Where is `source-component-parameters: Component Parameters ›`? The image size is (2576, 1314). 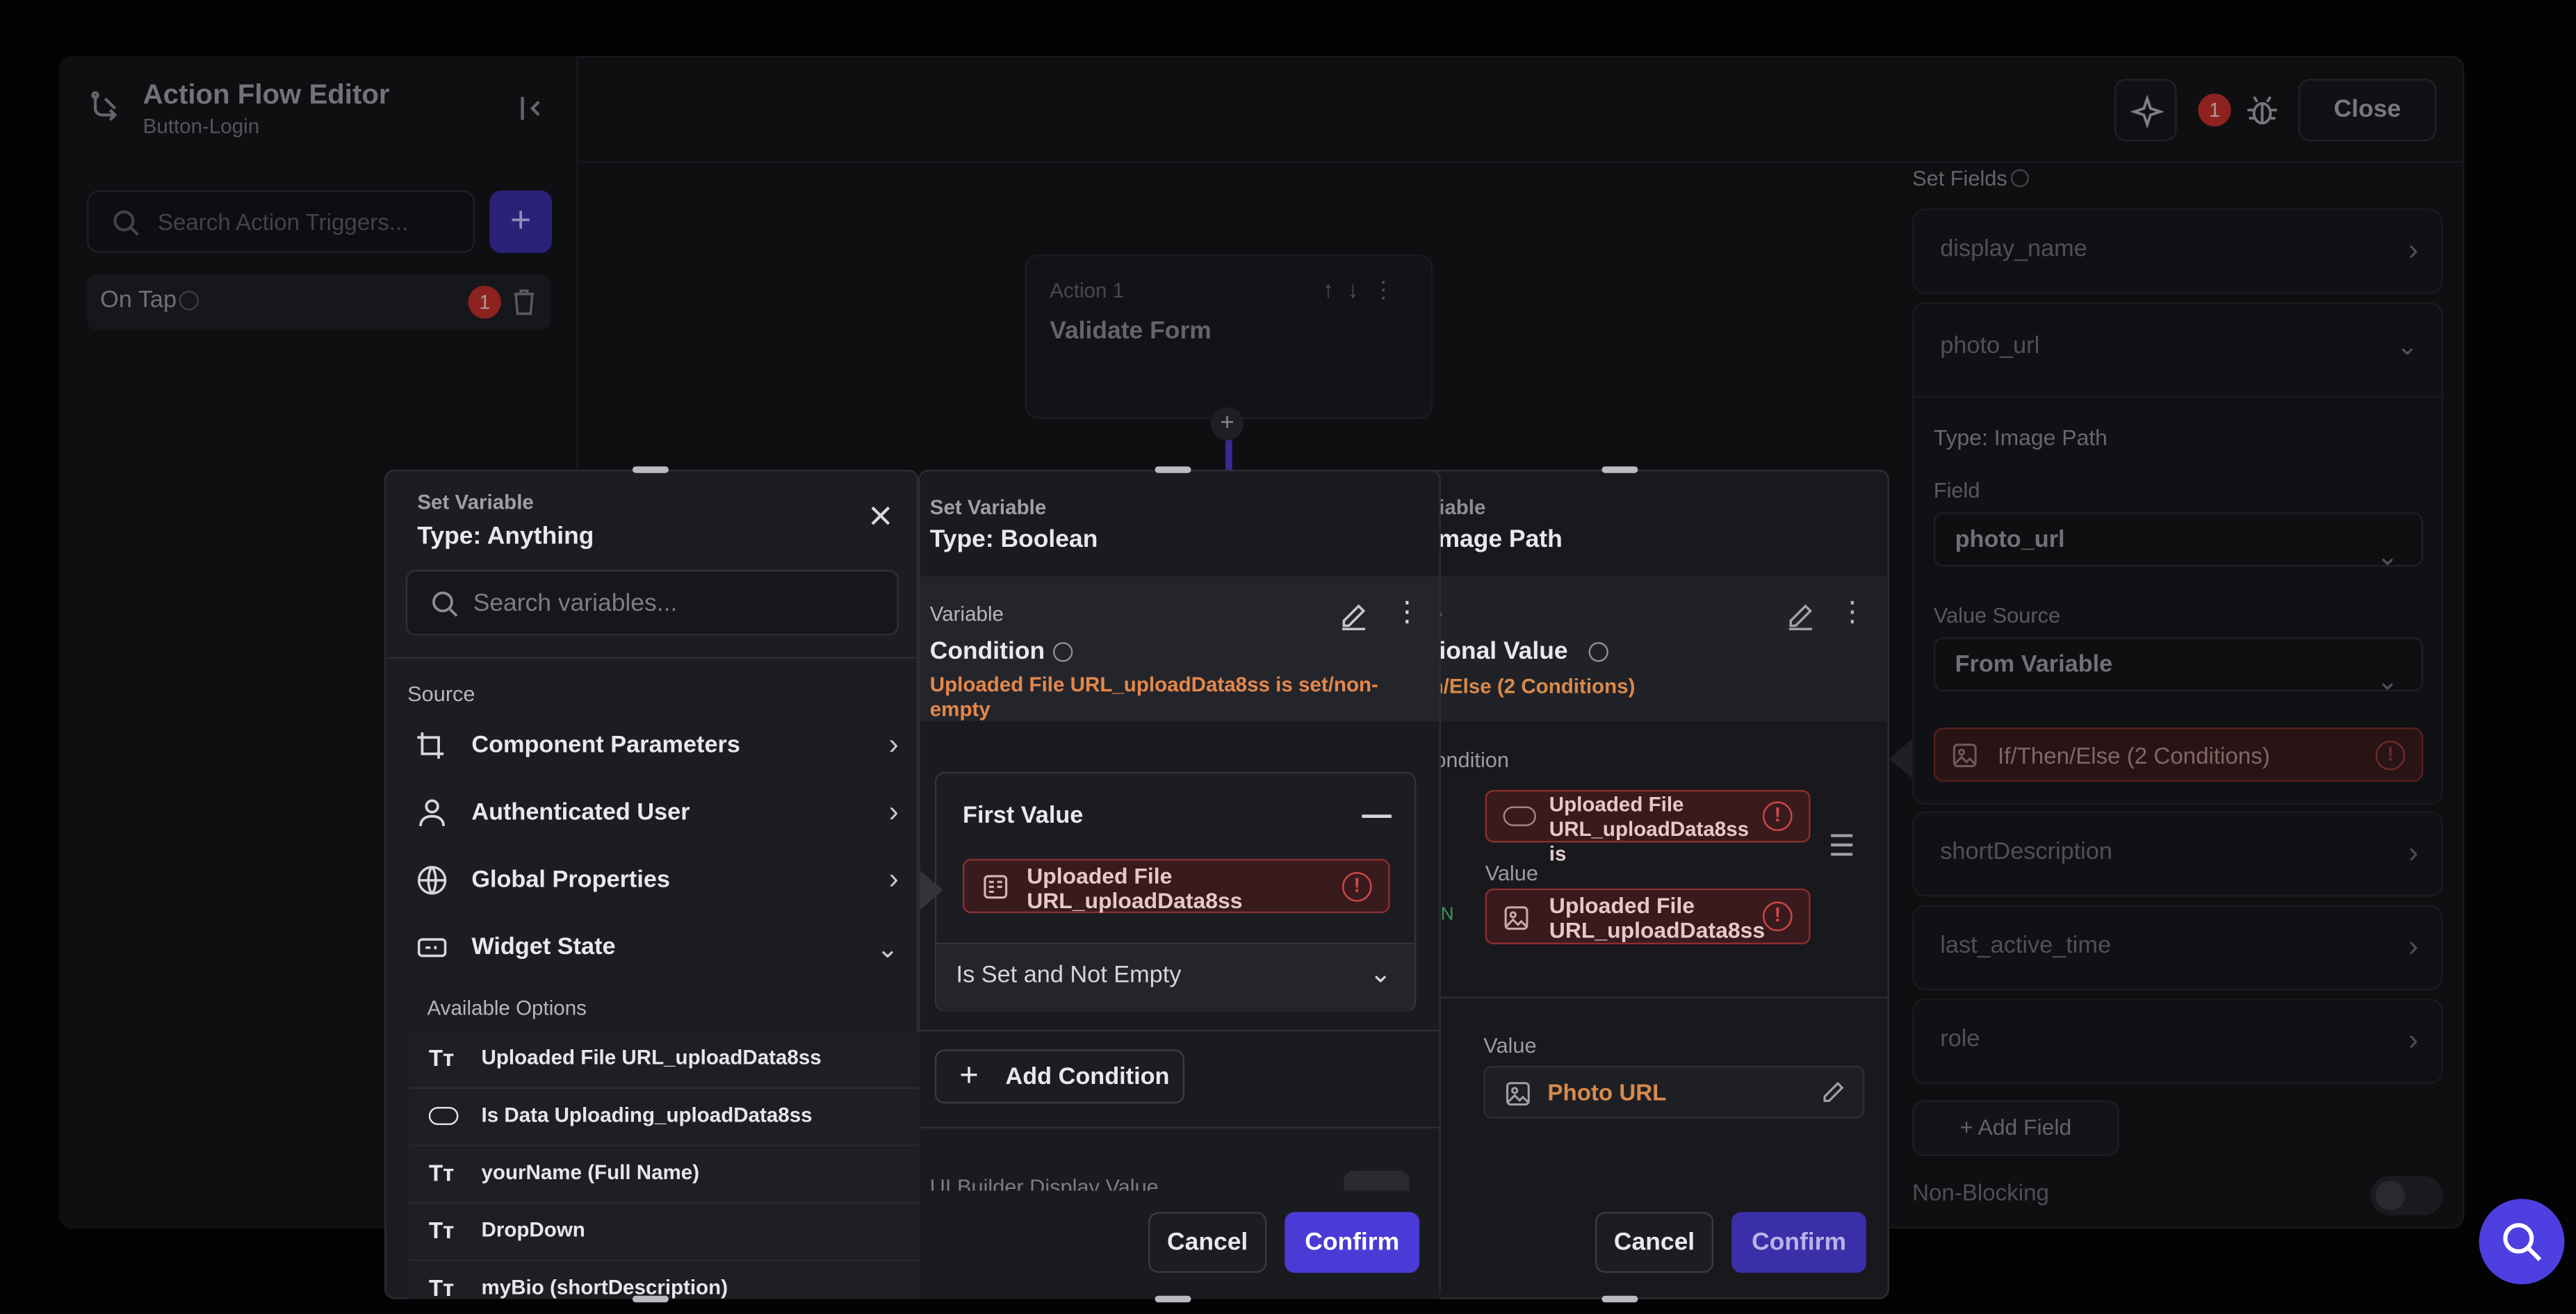 source-component-parameters: Component Parameters › is located at coordinates (655, 748).